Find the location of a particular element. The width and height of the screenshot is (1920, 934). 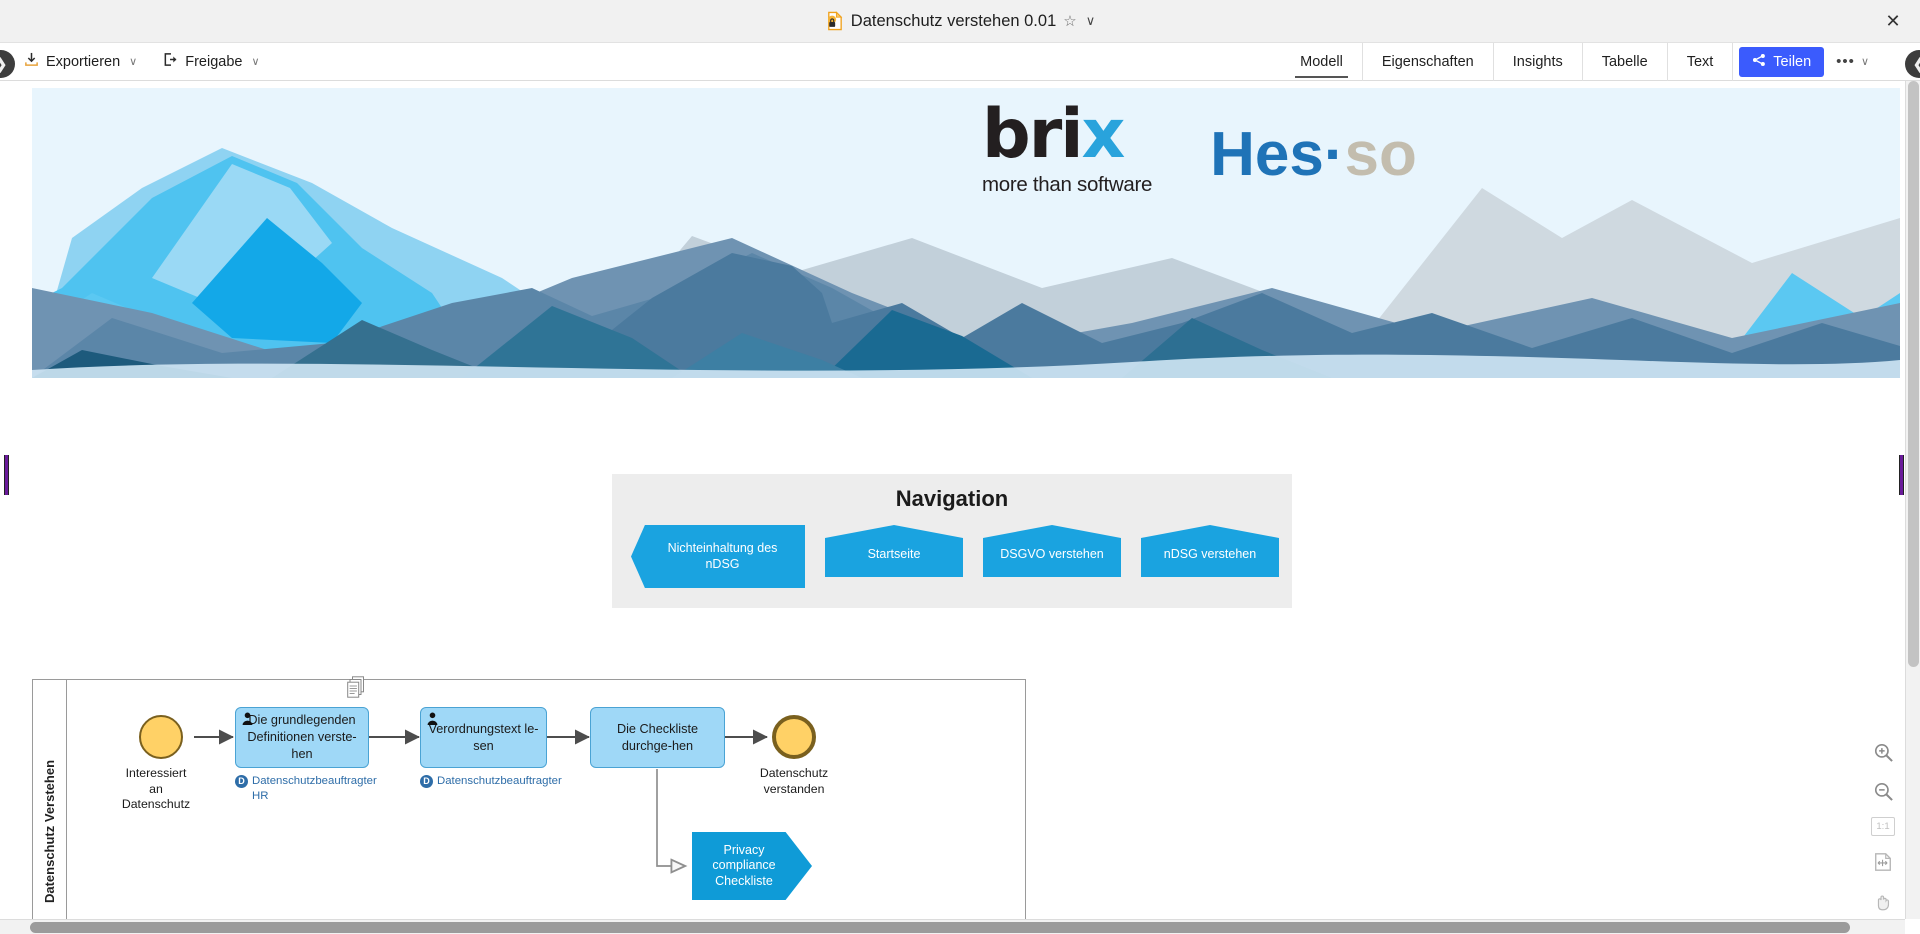

lane-header: Datenschutz Verstehen is located at coordinates (50, 807).